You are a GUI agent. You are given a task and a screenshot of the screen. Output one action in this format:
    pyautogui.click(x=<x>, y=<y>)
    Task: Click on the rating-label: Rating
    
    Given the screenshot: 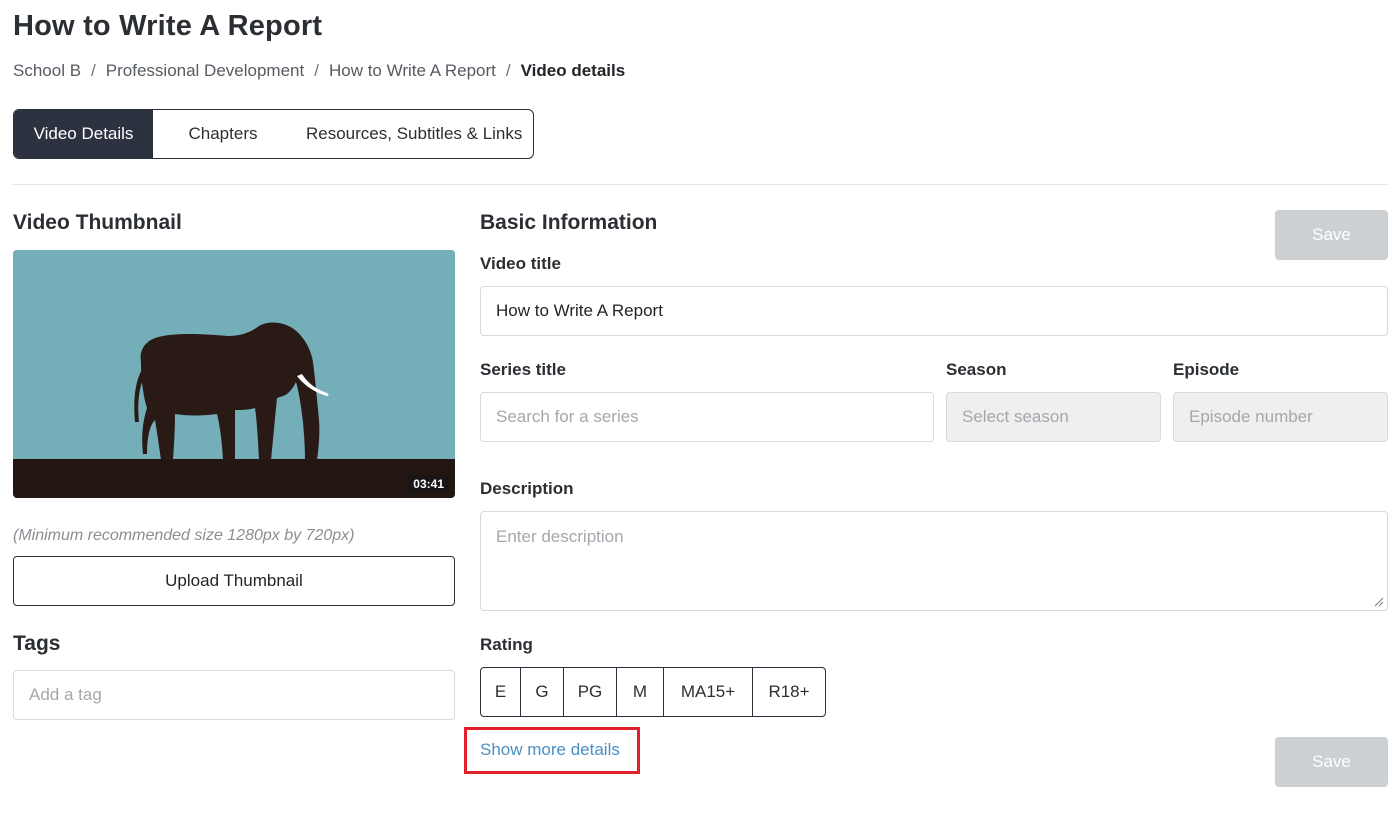 What is the action you would take?
    pyautogui.click(x=506, y=644)
    